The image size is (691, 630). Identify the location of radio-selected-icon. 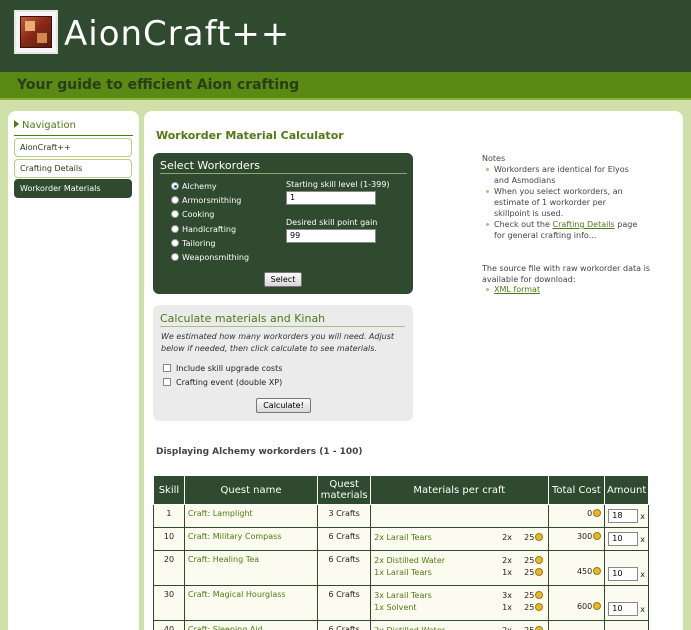
(175, 186).